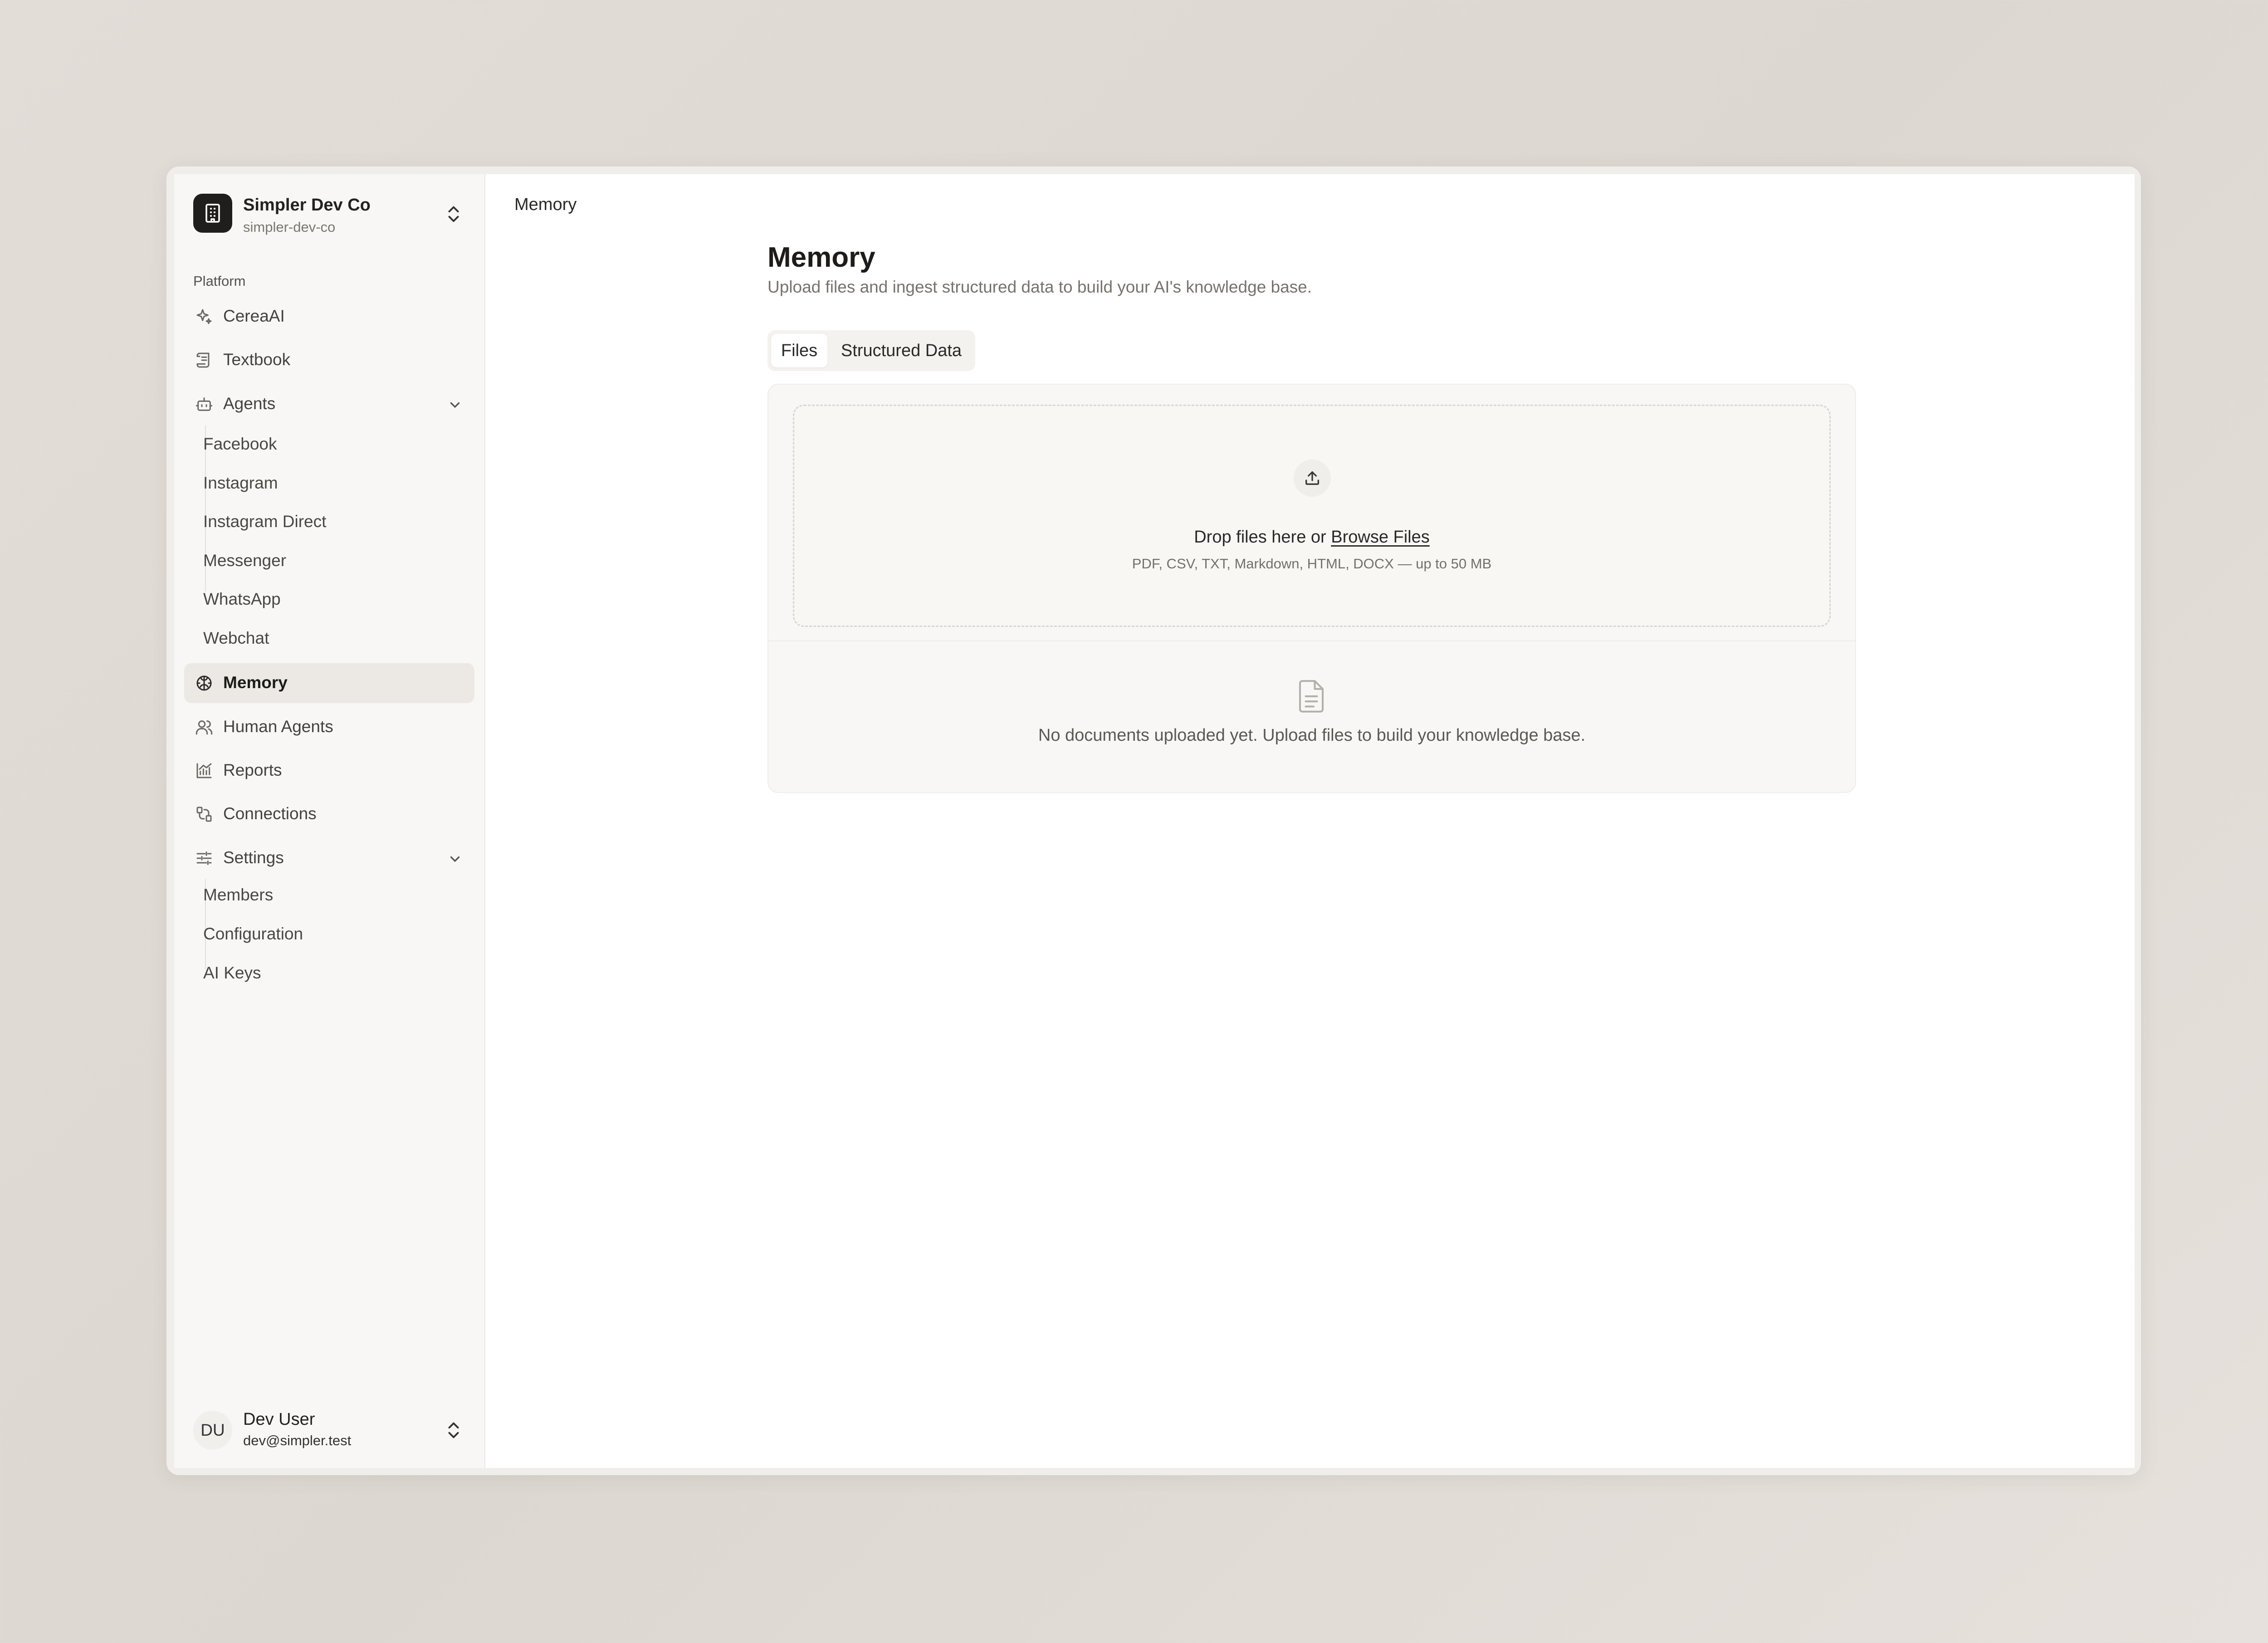  What do you see at coordinates (329, 360) in the screenshot?
I see `sidebar-item-textbook: Textbook` at bounding box center [329, 360].